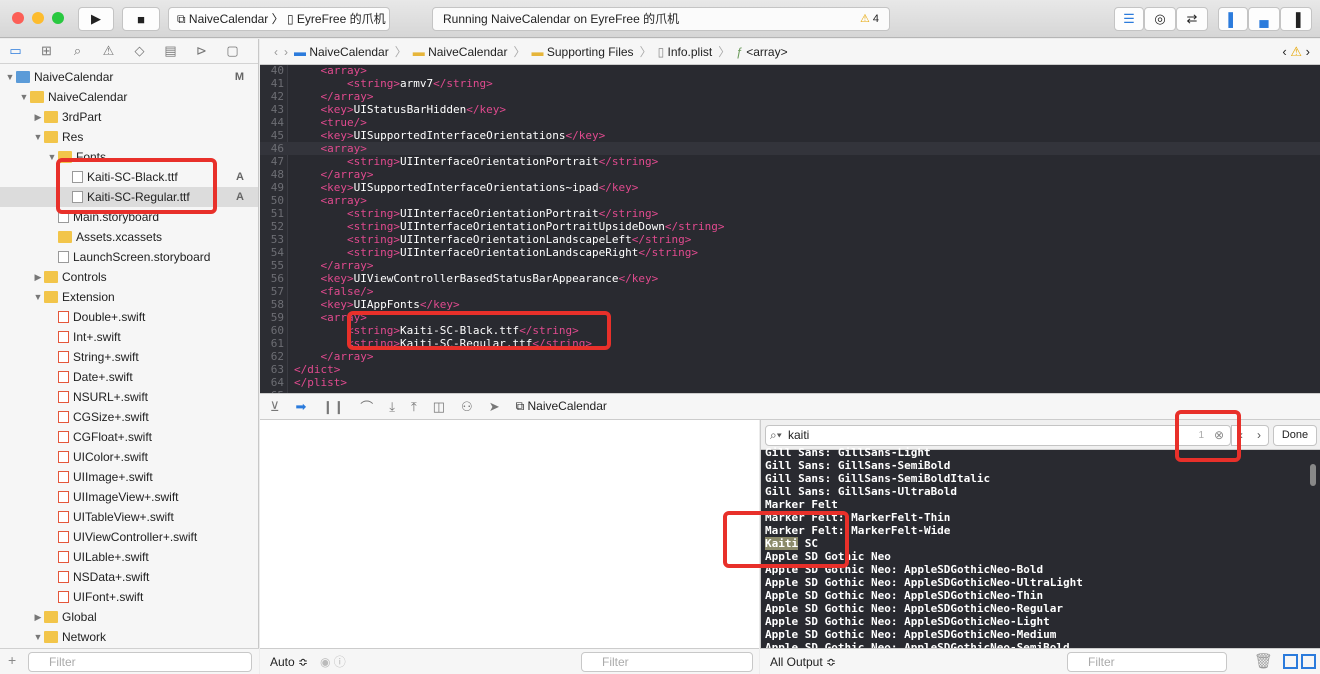  I want to click on location-icon: ➤, so click(494, 407).